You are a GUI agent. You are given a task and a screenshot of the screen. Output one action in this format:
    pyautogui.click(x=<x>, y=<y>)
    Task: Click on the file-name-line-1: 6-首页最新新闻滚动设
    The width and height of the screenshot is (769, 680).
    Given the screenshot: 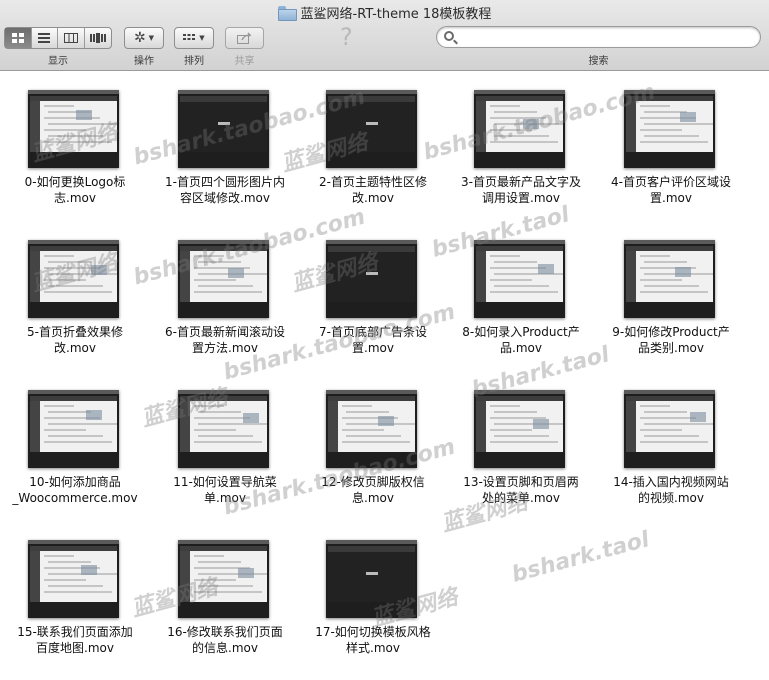 What is the action you would take?
    pyautogui.click(x=225, y=332)
    